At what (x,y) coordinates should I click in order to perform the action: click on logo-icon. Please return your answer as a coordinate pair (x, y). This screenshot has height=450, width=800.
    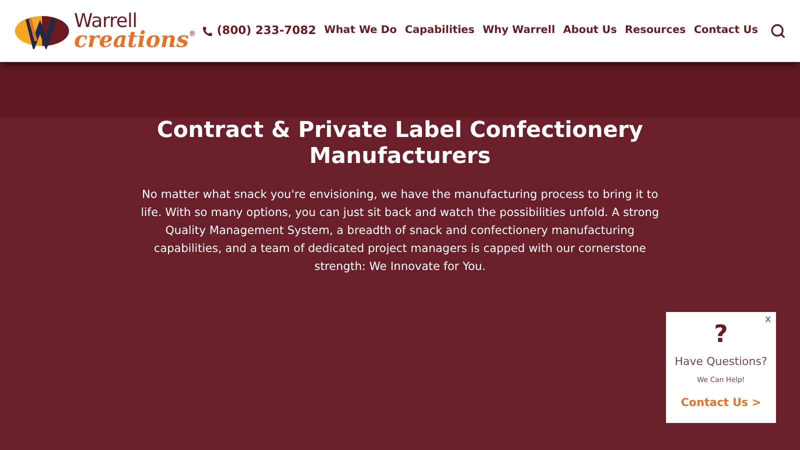
    Looking at the image, I should click on (42, 31).